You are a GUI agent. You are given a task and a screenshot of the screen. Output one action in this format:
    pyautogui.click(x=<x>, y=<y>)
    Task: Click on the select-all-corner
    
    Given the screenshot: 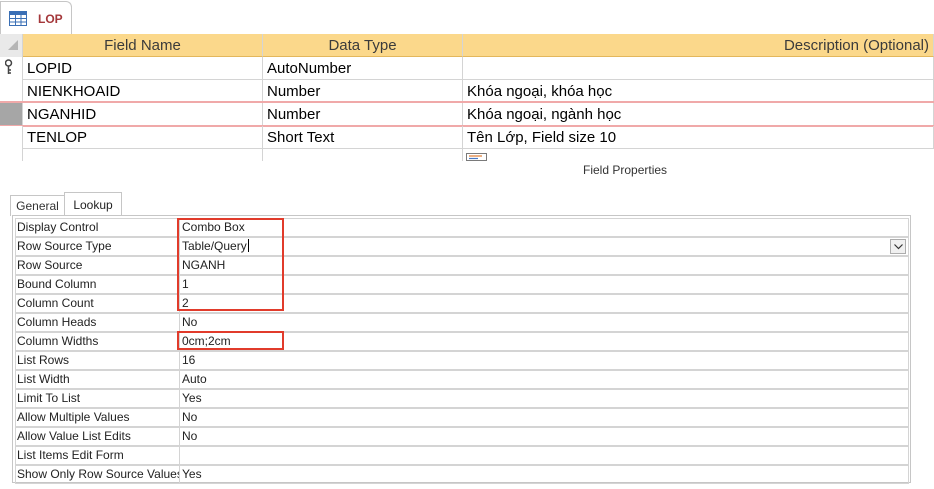 What is the action you would take?
    pyautogui.click(x=11, y=45)
    